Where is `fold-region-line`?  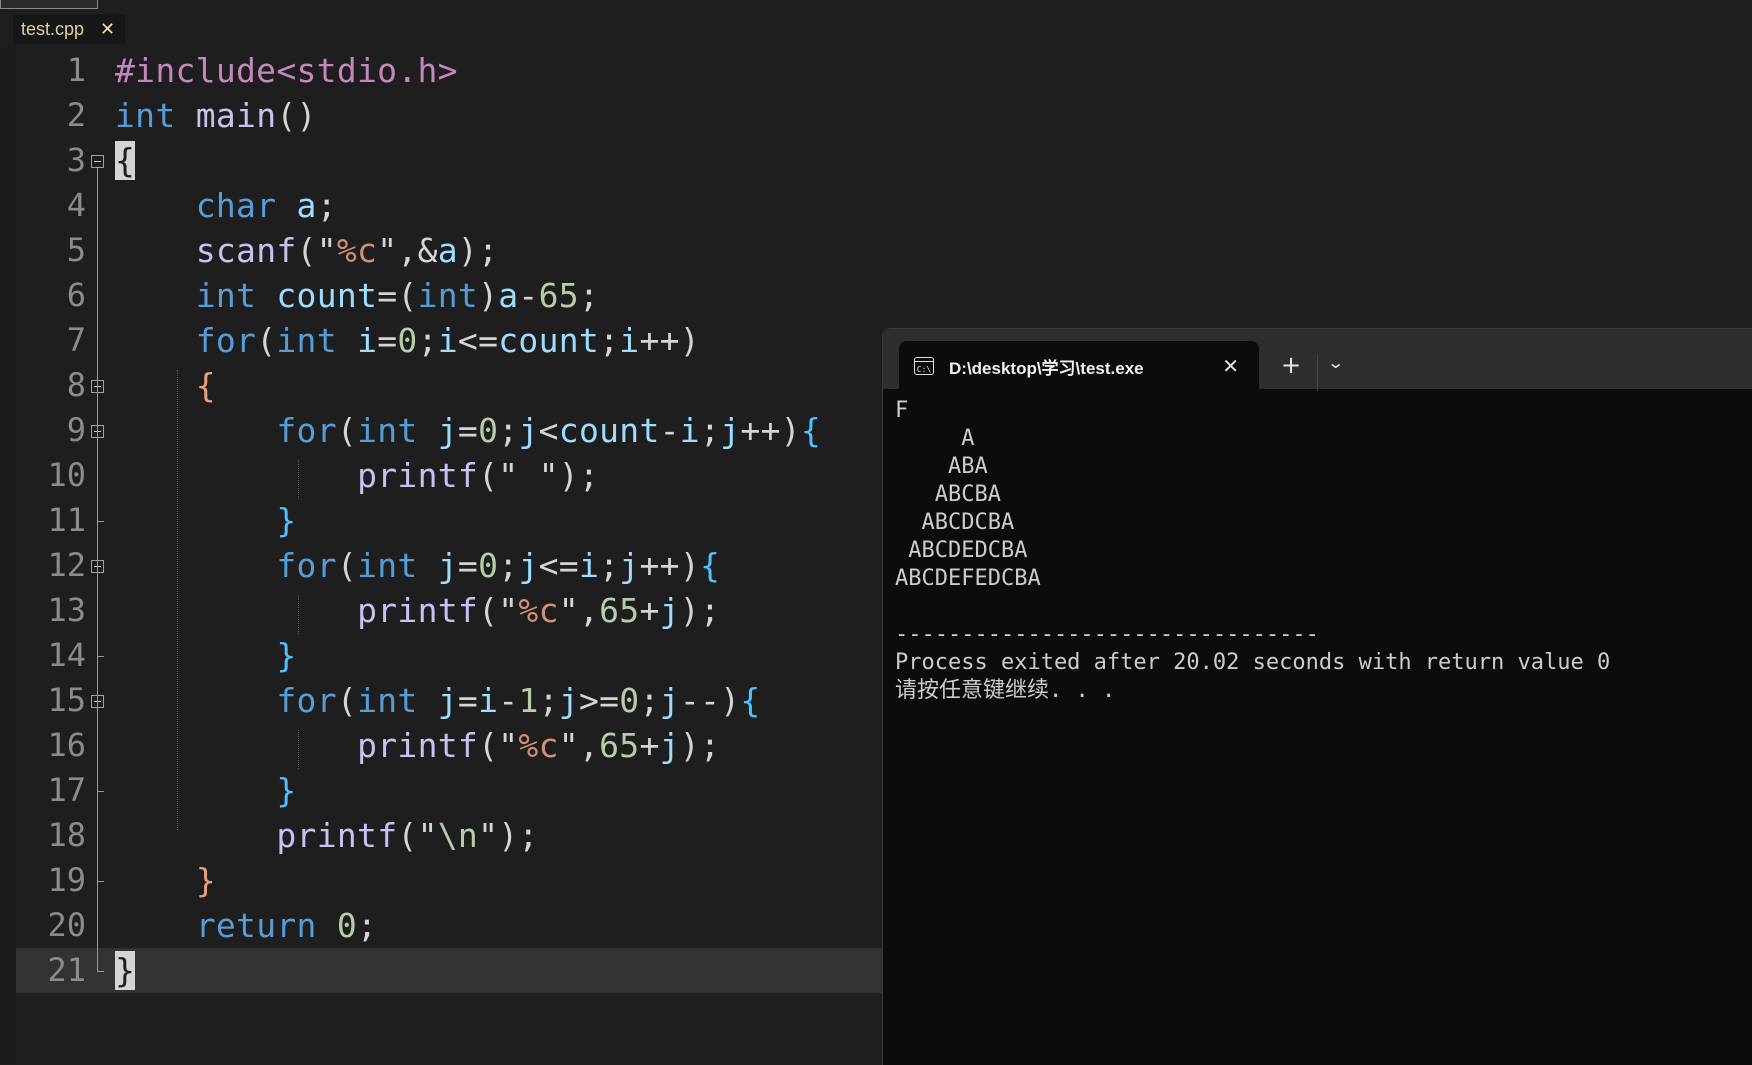 fold-region-line is located at coordinates (97, 569).